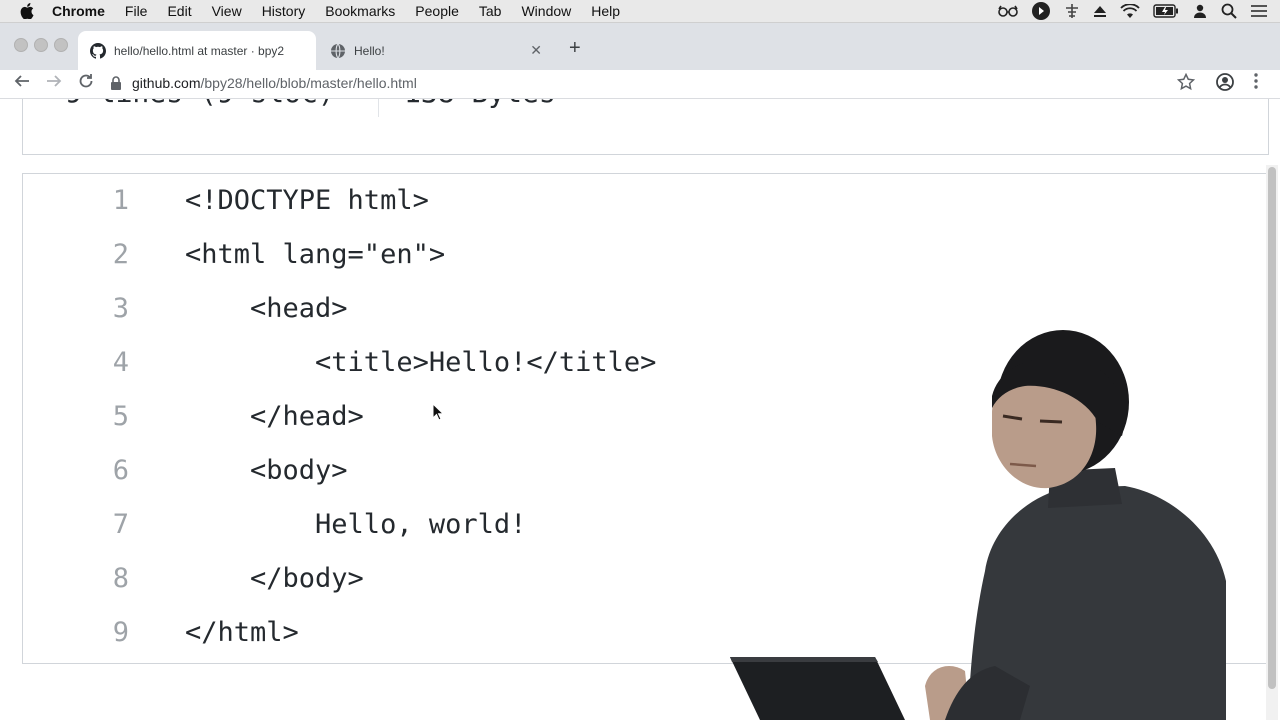 This screenshot has width=1280, height=720. What do you see at coordinates (1200, 11) in the screenshot?
I see `user-icon` at bounding box center [1200, 11].